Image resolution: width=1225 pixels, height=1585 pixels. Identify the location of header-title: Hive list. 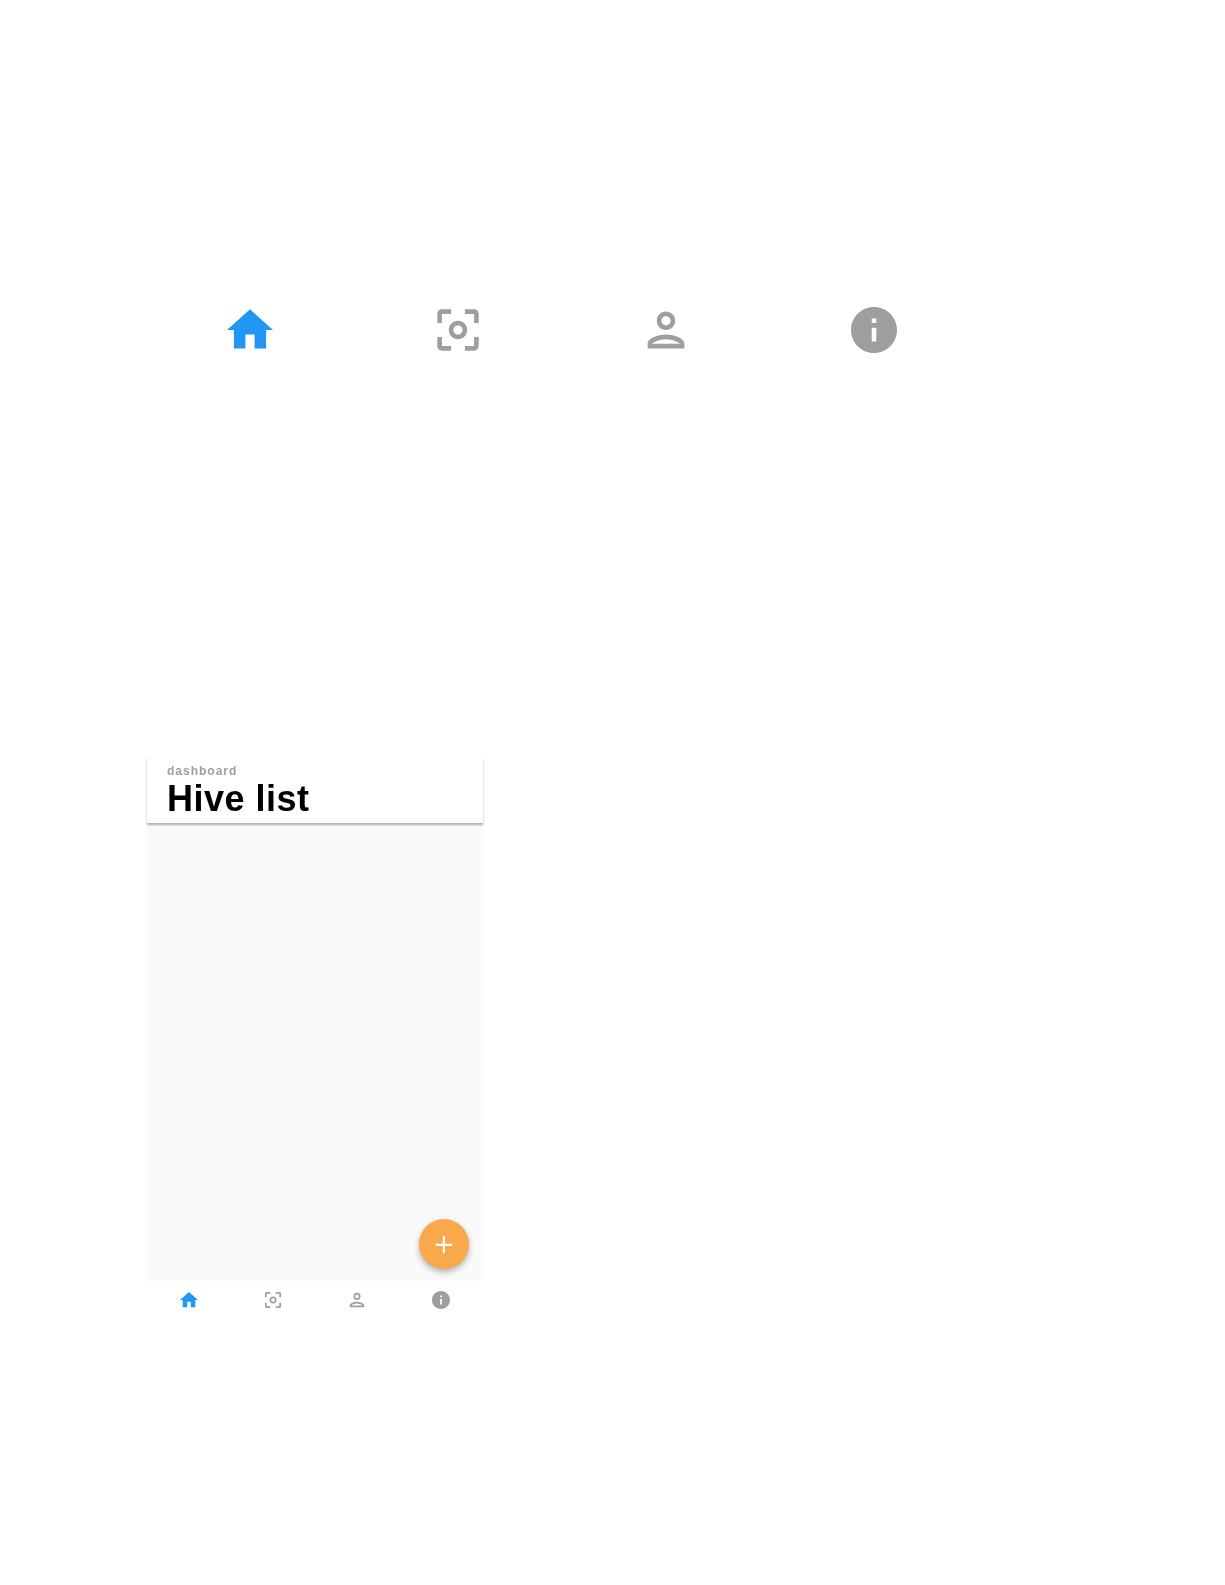
(239, 799).